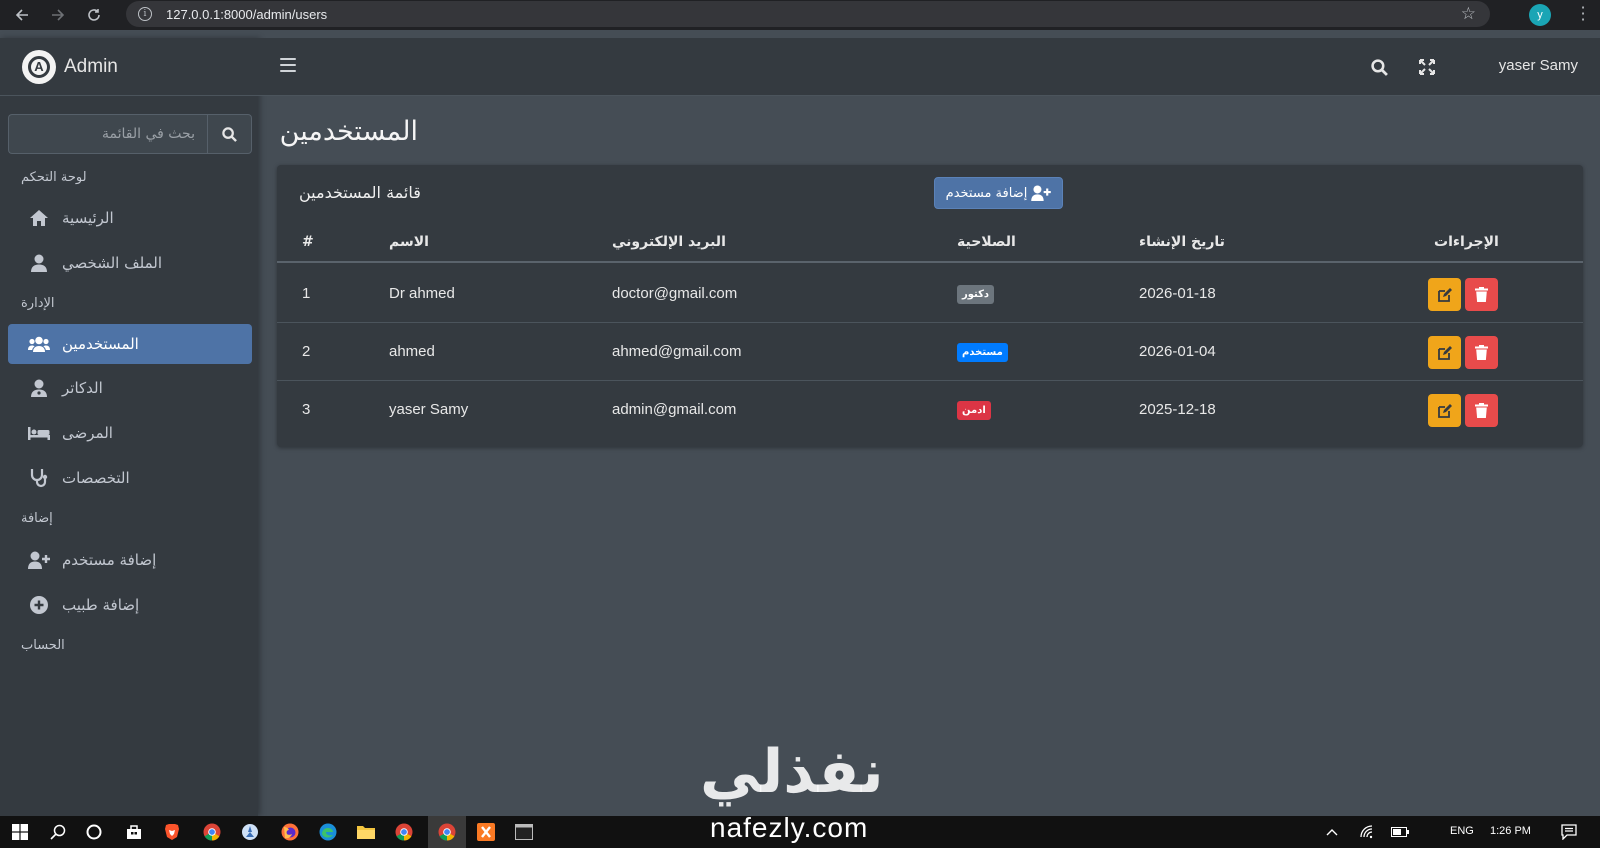  I want to click on bed-icon, so click(39, 433).